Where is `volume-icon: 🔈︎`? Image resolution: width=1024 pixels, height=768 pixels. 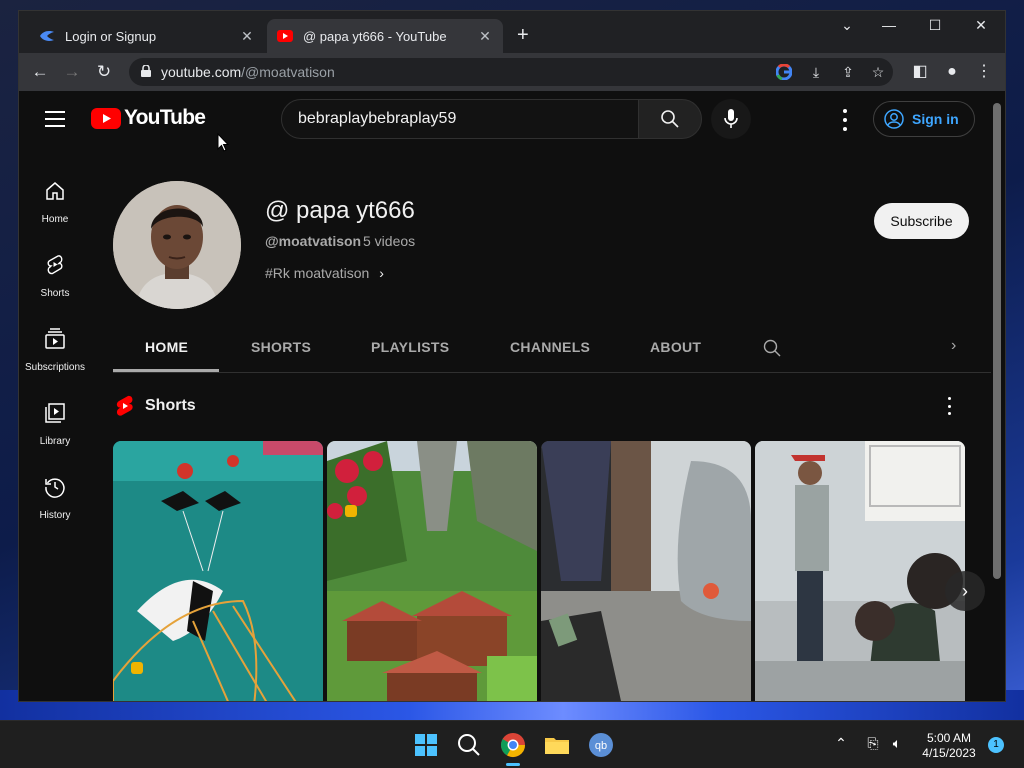 volume-icon: 🔈︎ is located at coordinates (897, 743).